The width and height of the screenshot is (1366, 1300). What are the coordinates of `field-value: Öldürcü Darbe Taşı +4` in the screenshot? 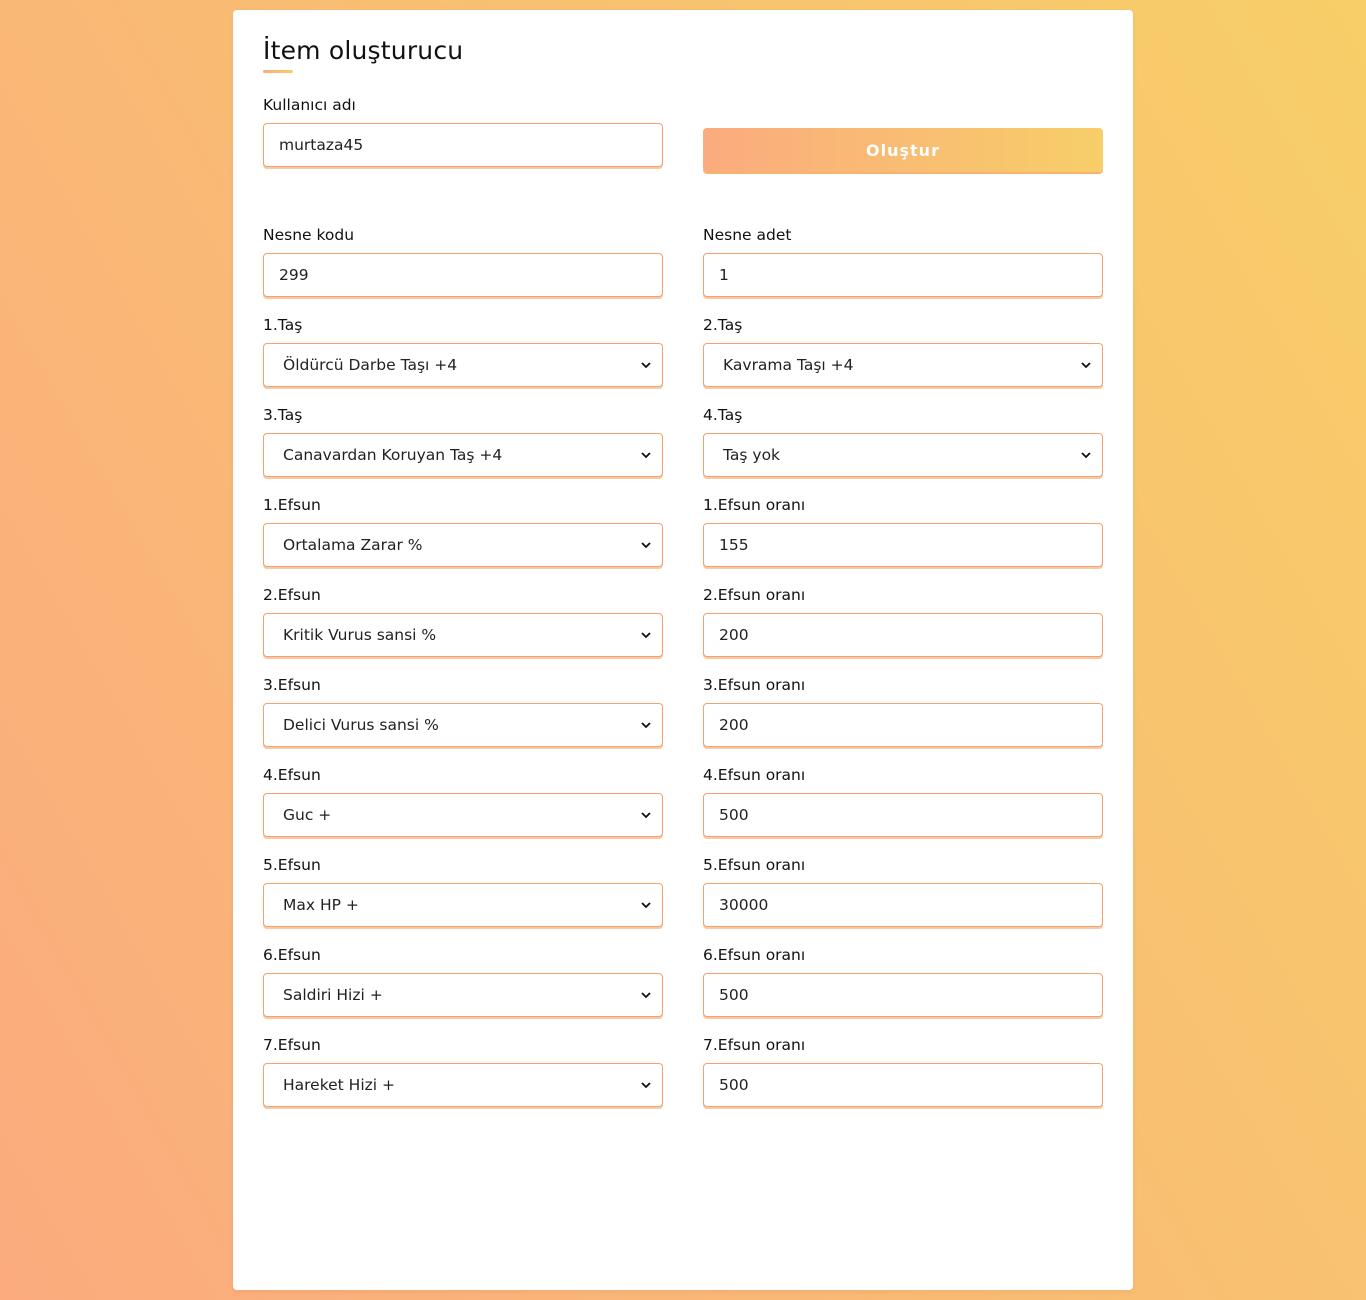 It's located at (370, 365).